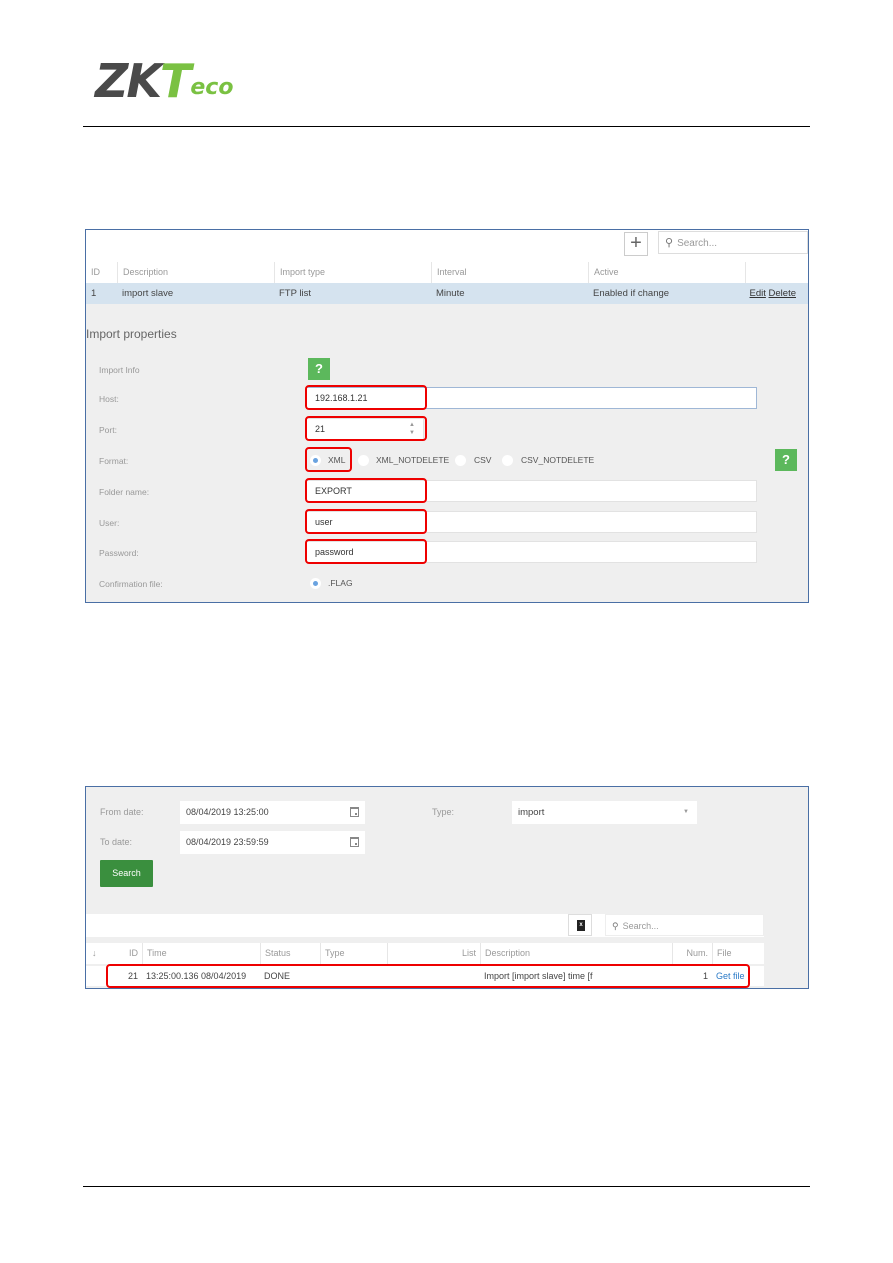 Image resolution: width=893 pixels, height=1263 pixels. Describe the element at coordinates (666, 272) in the screenshot. I see `col-active: Active` at that location.